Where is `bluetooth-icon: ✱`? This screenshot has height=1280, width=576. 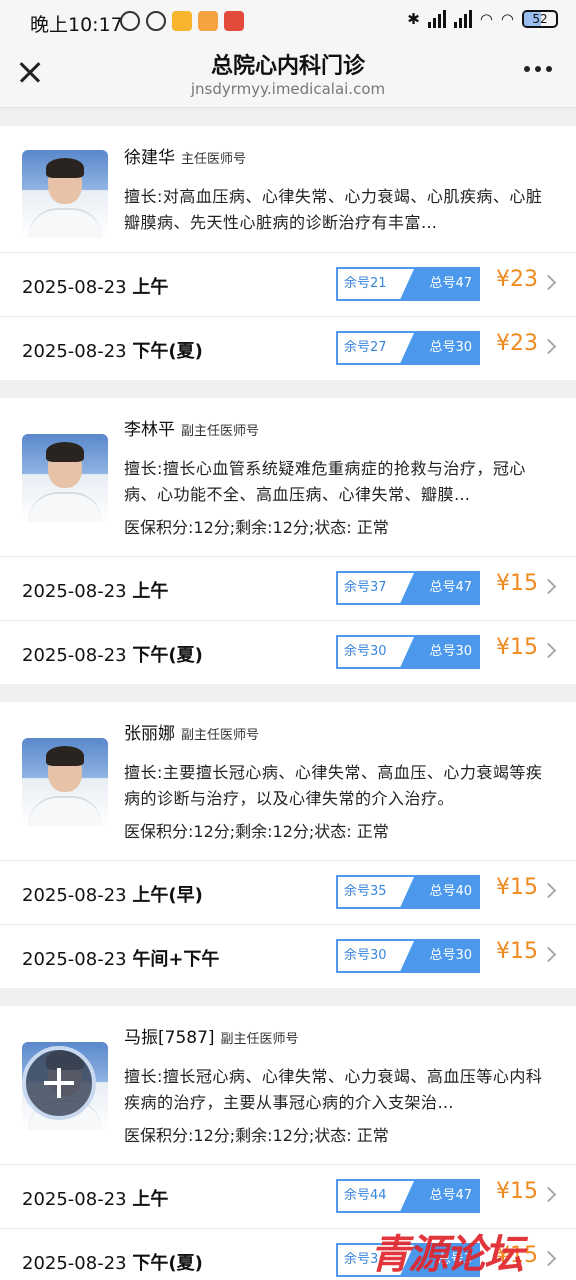
bluetooth-icon: ✱ is located at coordinates (413, 19).